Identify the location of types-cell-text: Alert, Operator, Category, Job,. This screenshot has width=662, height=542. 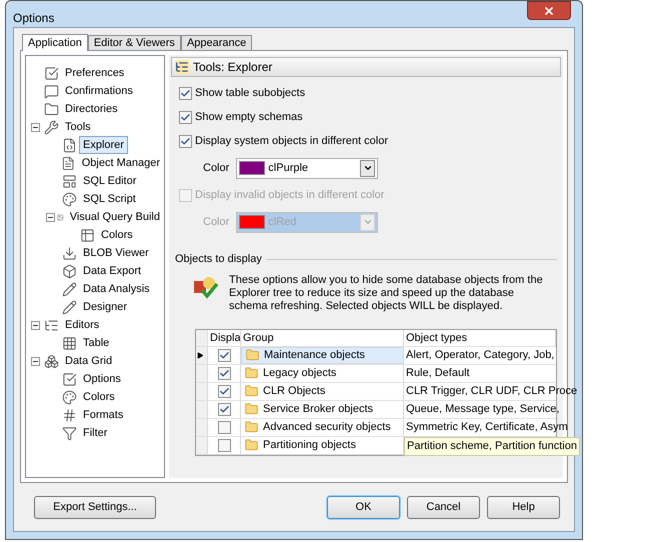
(480, 355).